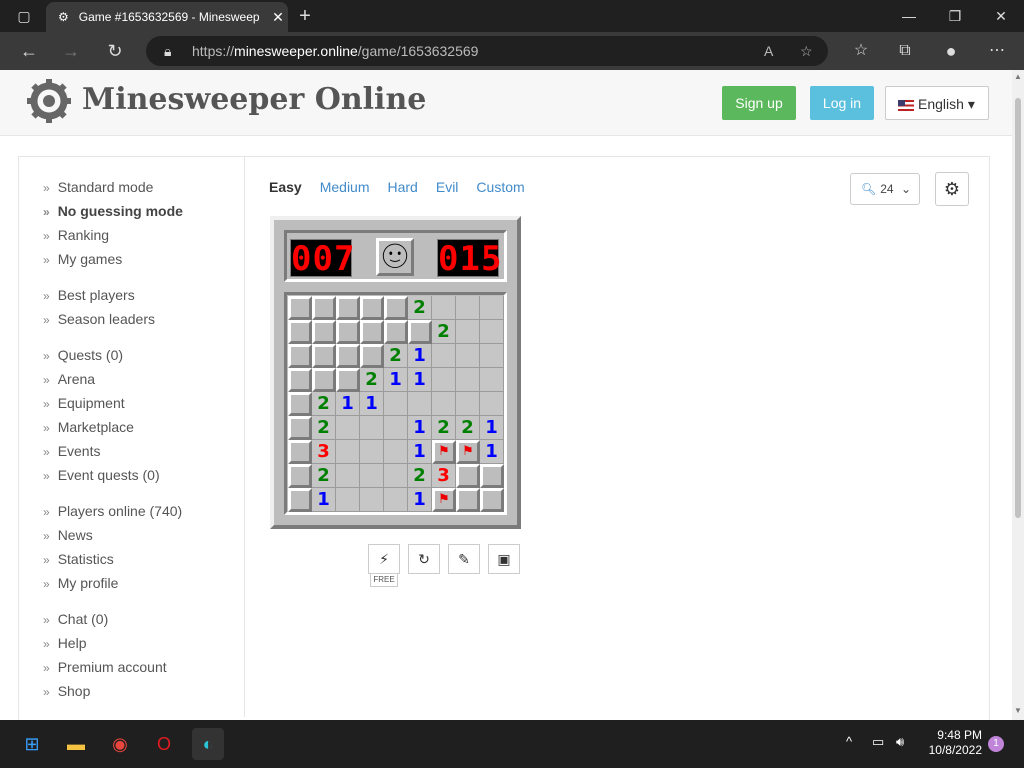  What do you see at coordinates (842, 103) in the screenshot?
I see `login-button: Log in` at bounding box center [842, 103].